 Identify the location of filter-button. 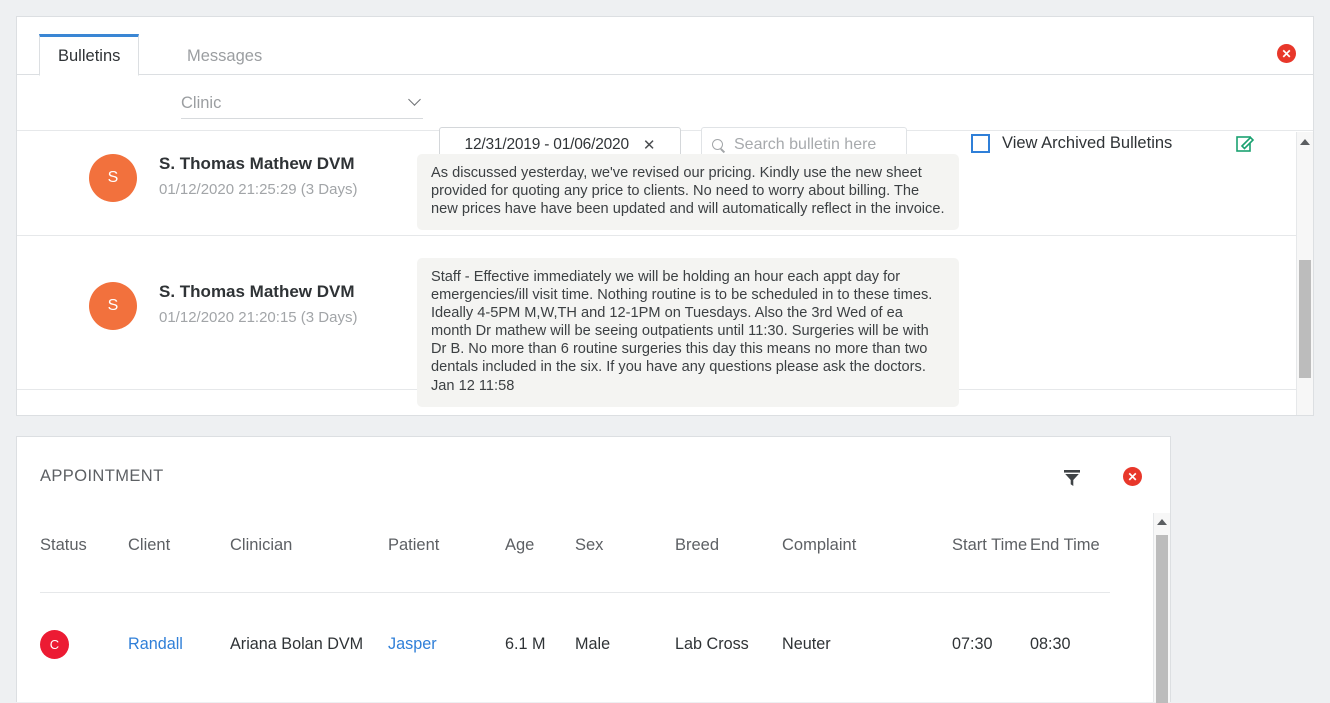
(1072, 478).